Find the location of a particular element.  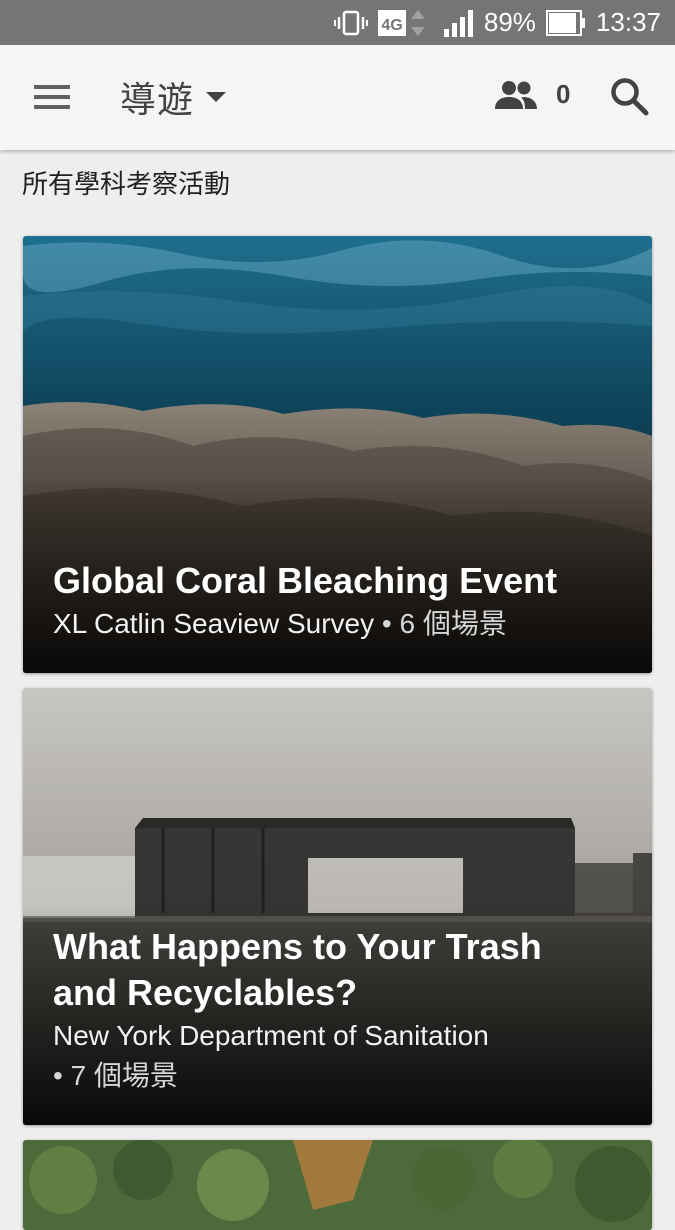

people-icon is located at coordinates (516, 94).